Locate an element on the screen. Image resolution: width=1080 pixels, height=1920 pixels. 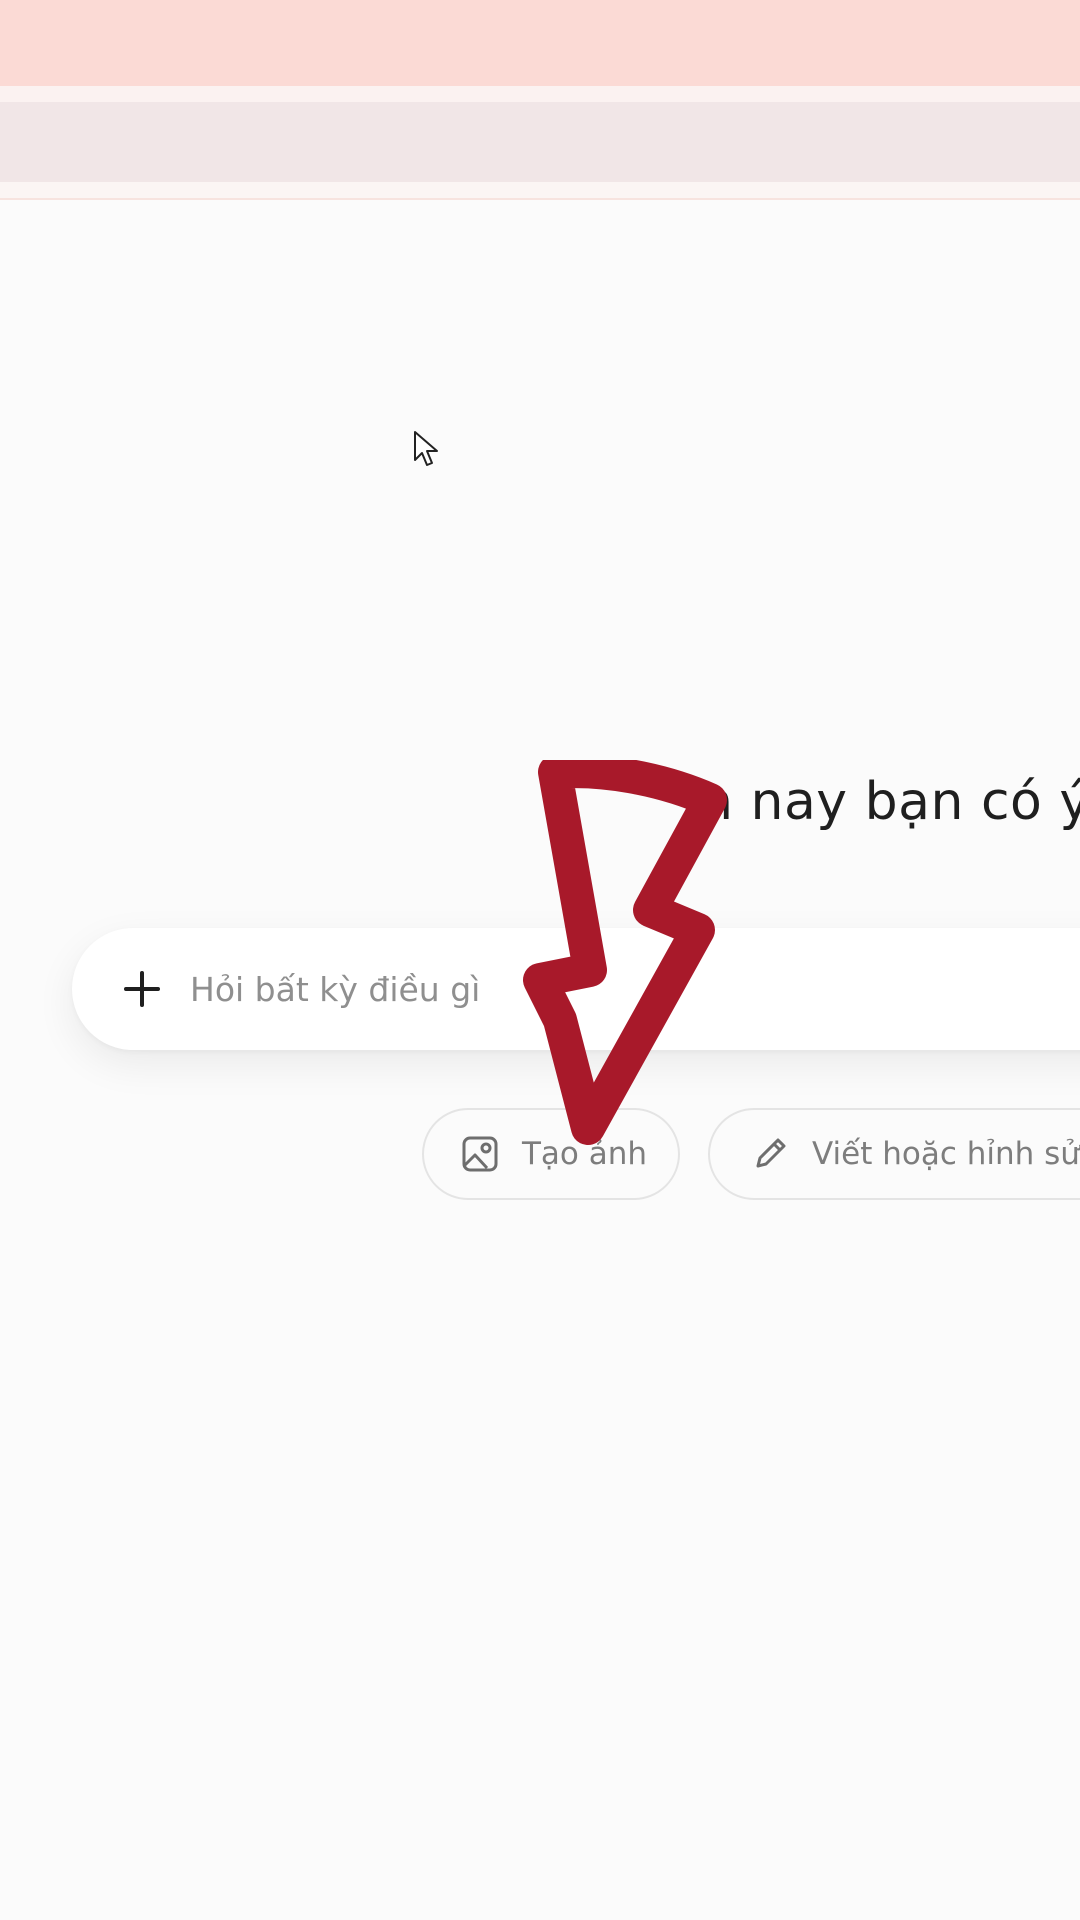
plus-icon is located at coordinates (142, 989).